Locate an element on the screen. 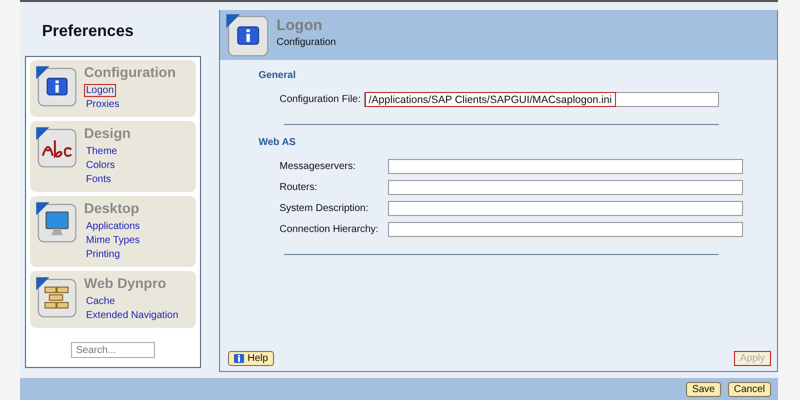  category-link: Applications is located at coordinates (113, 226).